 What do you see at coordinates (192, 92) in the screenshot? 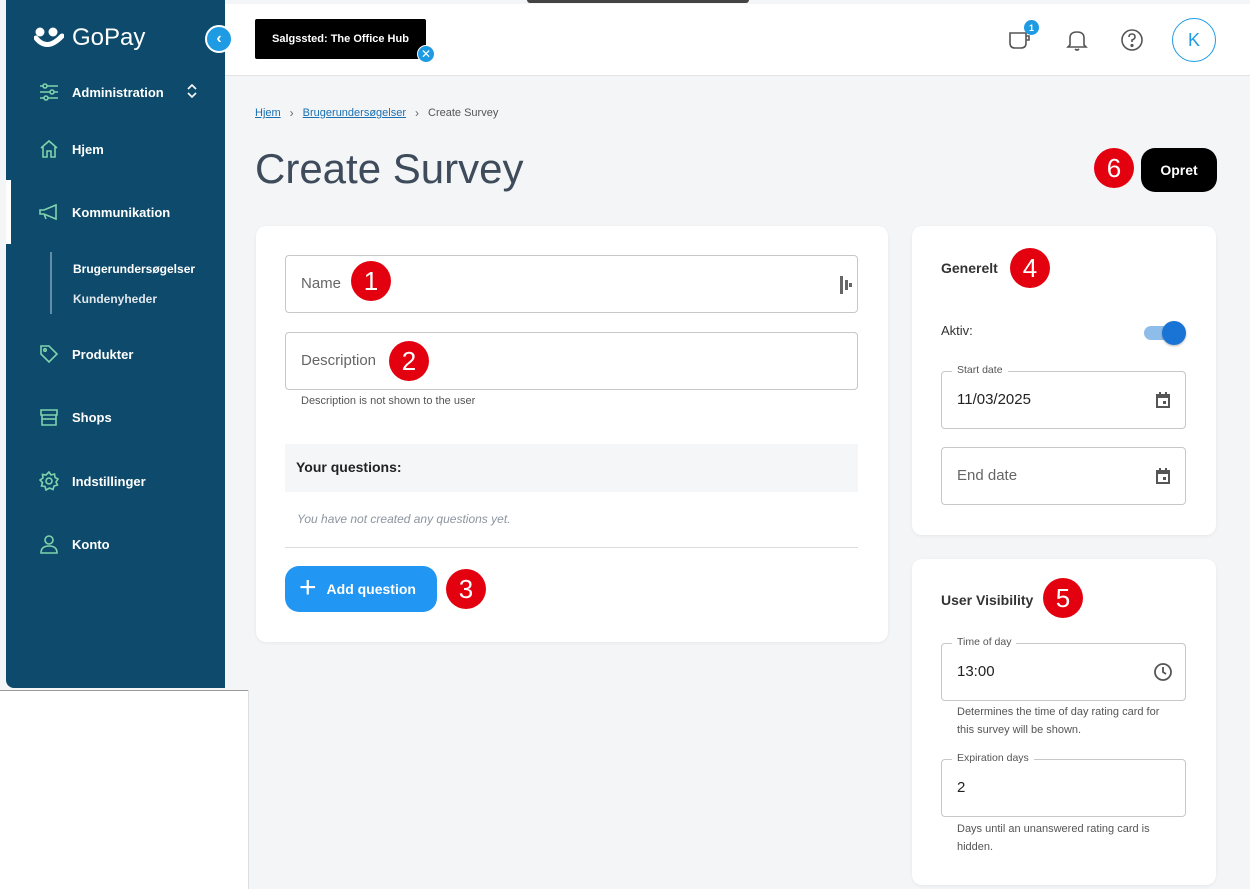
I see `chevron-up-down-icon` at bounding box center [192, 92].